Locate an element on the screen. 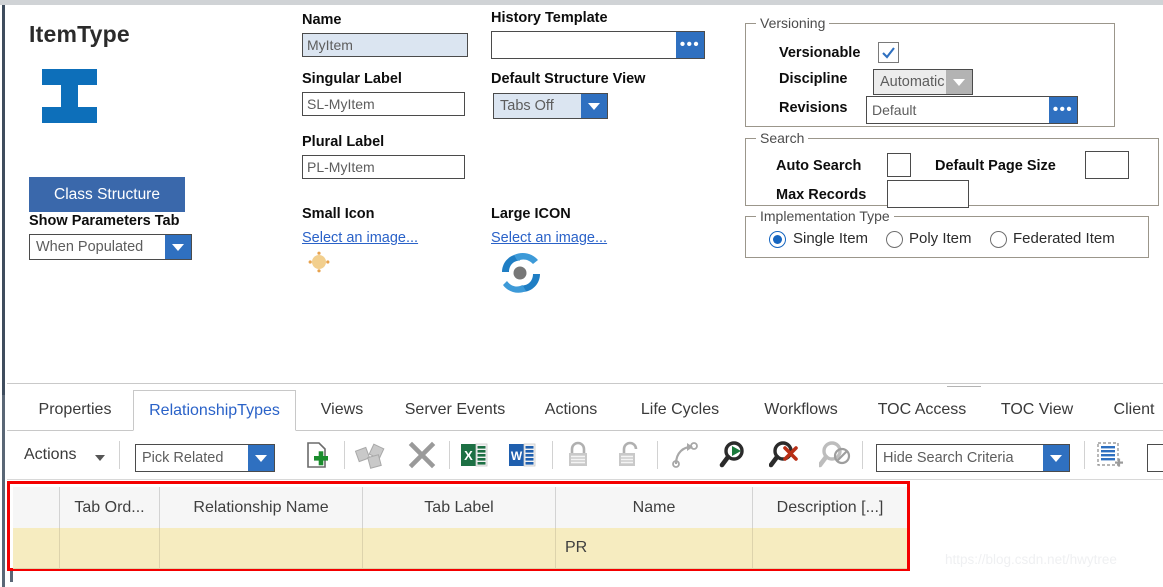 This screenshot has height=587, width=1163. svg-text: W is located at coordinates (517, 456).